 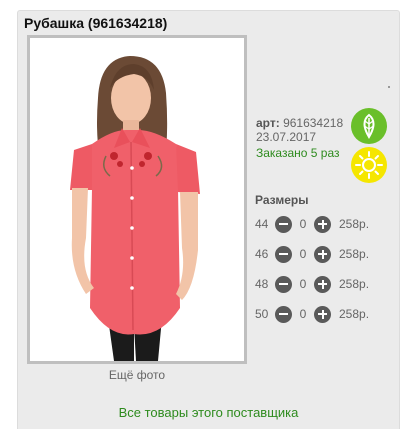 I want to click on size-row: 46 0 258р., so click(x=312, y=254).